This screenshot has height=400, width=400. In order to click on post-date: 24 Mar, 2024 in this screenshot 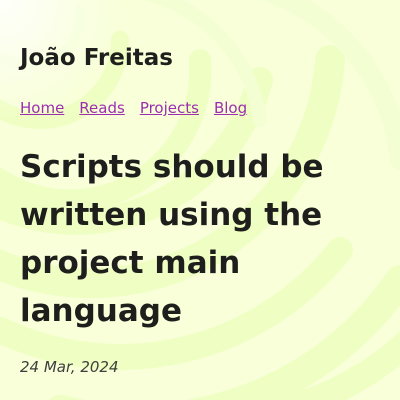, I will do `click(69, 367)`.